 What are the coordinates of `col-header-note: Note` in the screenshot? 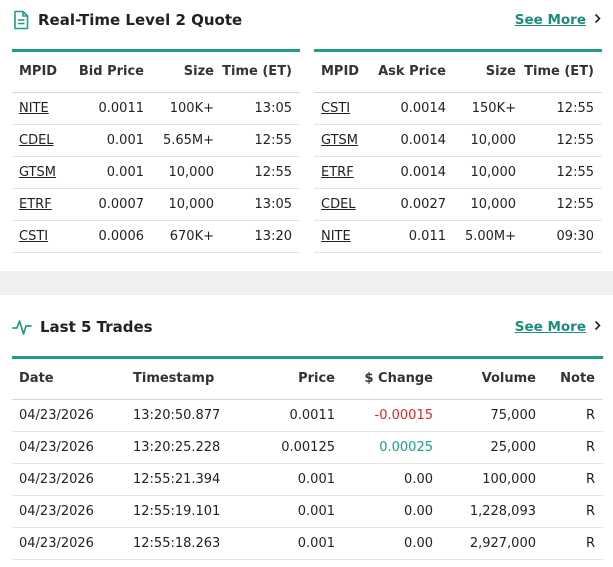 It's located at (573, 379).